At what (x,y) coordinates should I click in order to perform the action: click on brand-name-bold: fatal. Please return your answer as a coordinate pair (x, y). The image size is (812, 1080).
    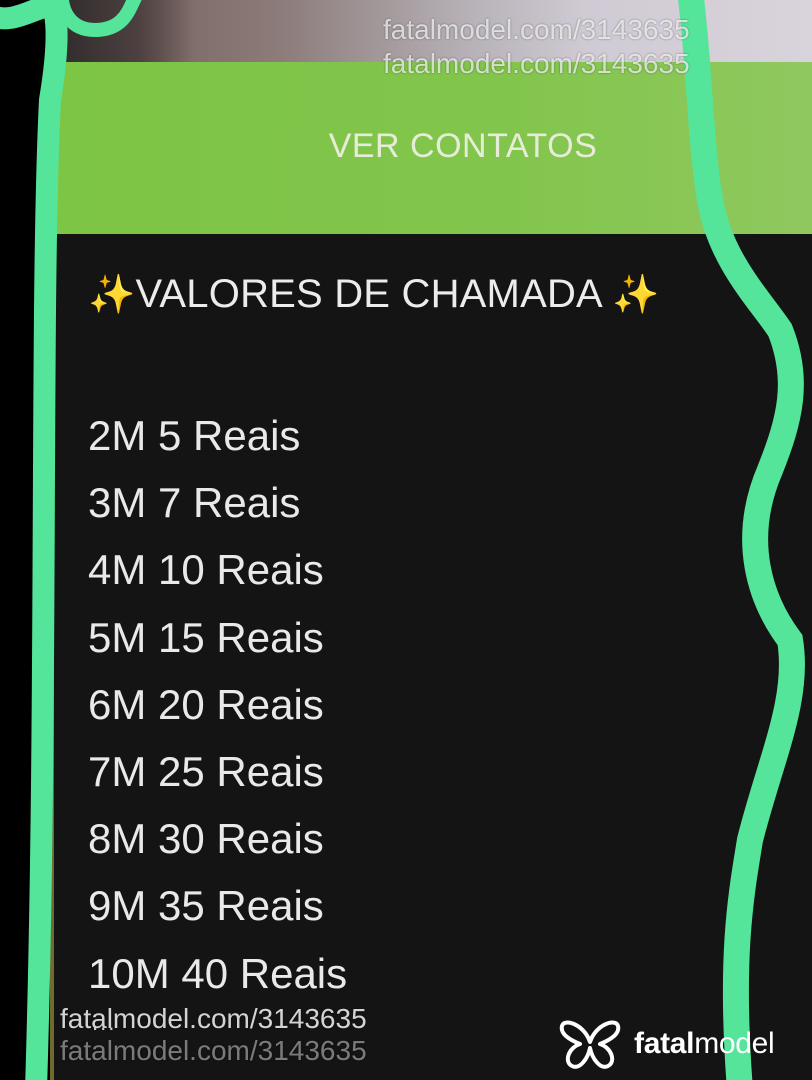
    Looking at the image, I should click on (664, 1043).